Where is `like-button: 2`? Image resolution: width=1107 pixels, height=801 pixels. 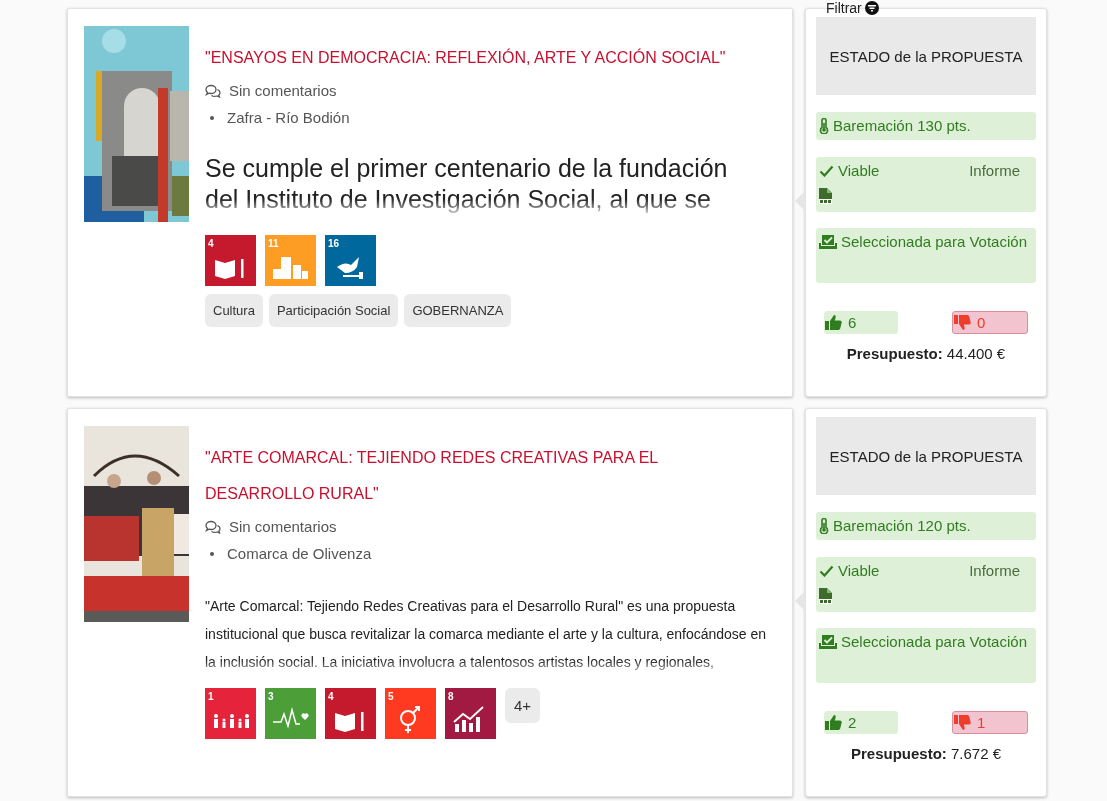
like-button: 2 is located at coordinates (861, 722).